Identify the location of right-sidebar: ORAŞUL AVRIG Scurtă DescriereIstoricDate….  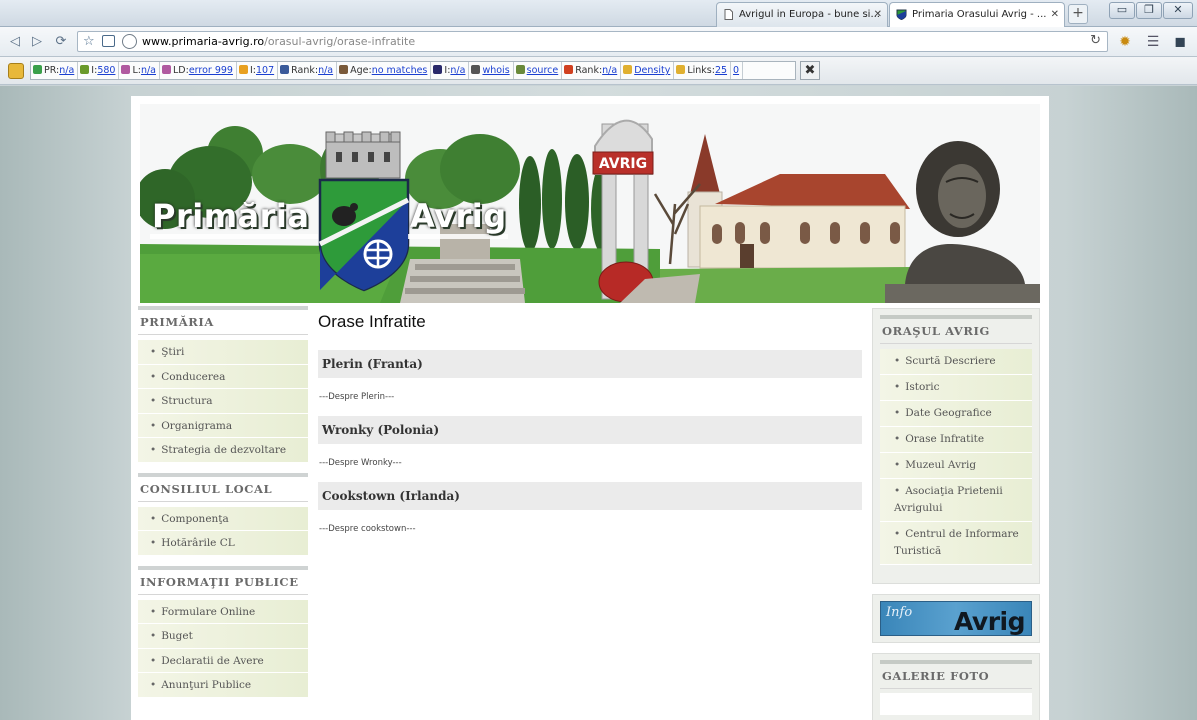
(956, 514).